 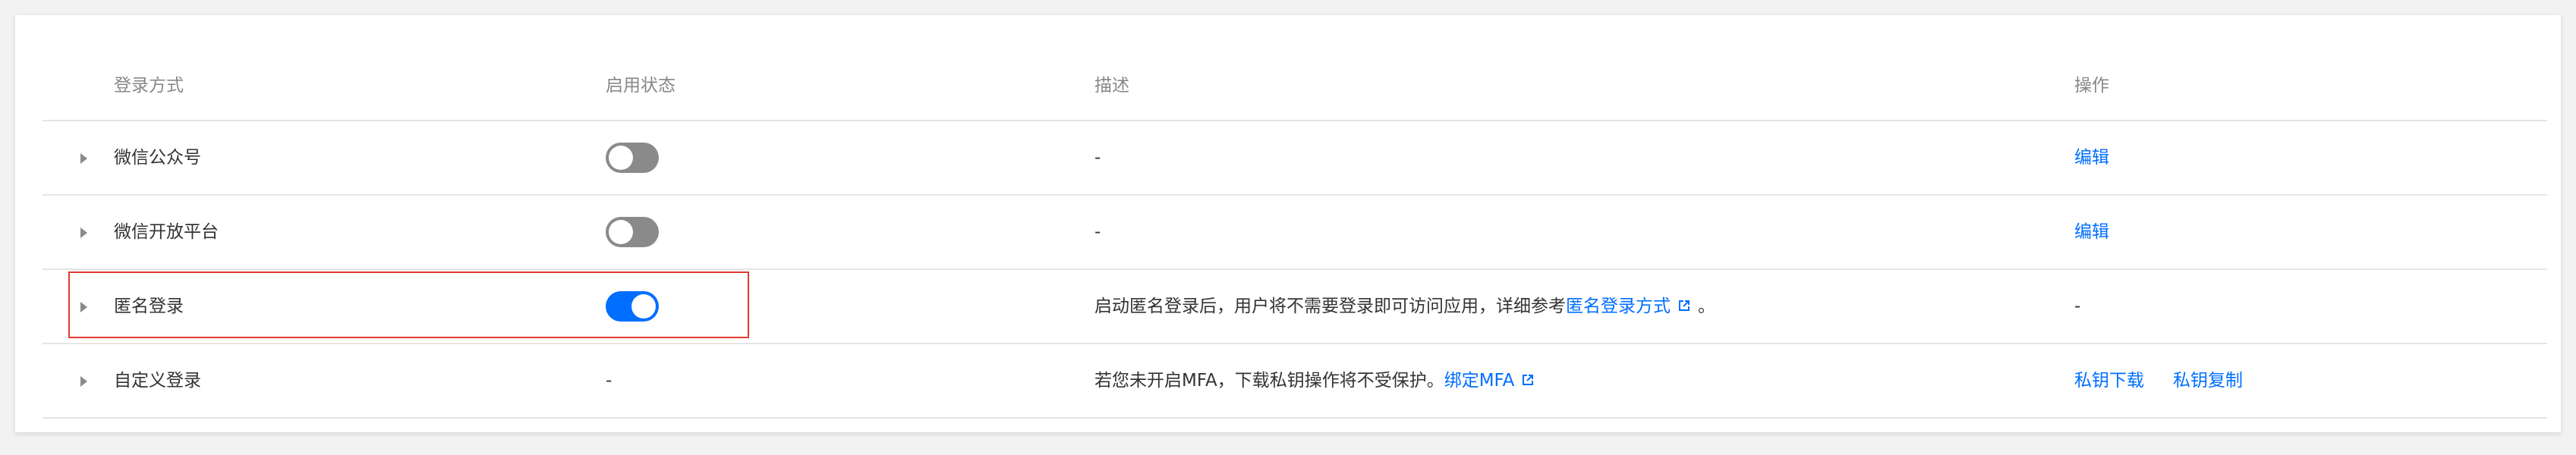 What do you see at coordinates (1295, 86) in the screenshot?
I see `table-header: 登录方式 启用状态 描述 操作` at bounding box center [1295, 86].